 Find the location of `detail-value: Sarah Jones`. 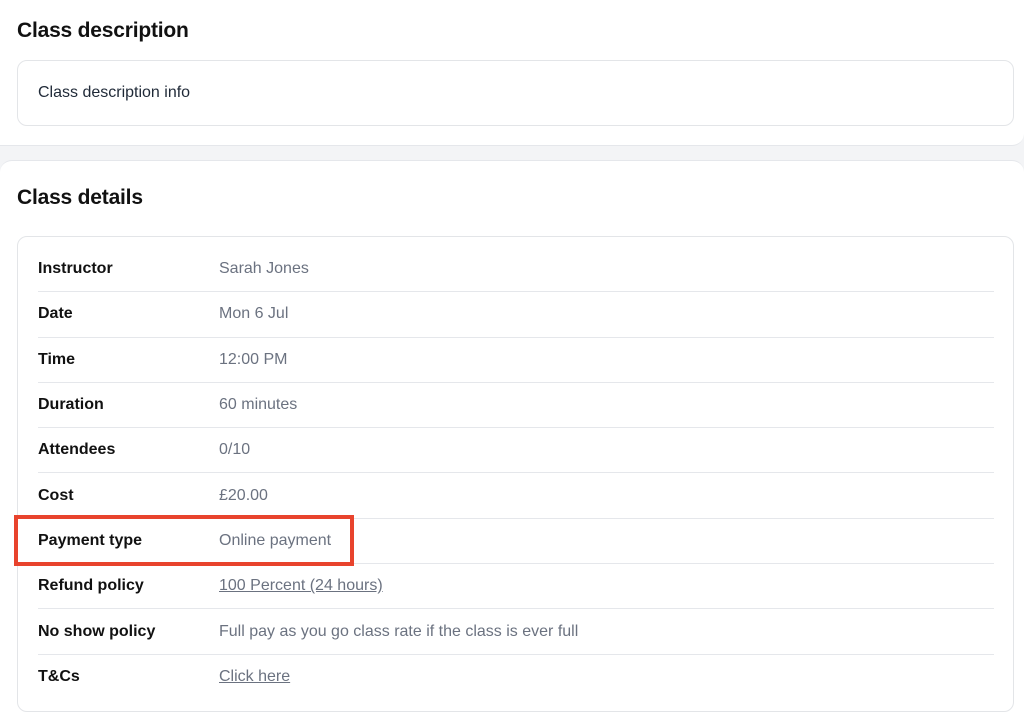

detail-value: Sarah Jones is located at coordinates (264, 269).